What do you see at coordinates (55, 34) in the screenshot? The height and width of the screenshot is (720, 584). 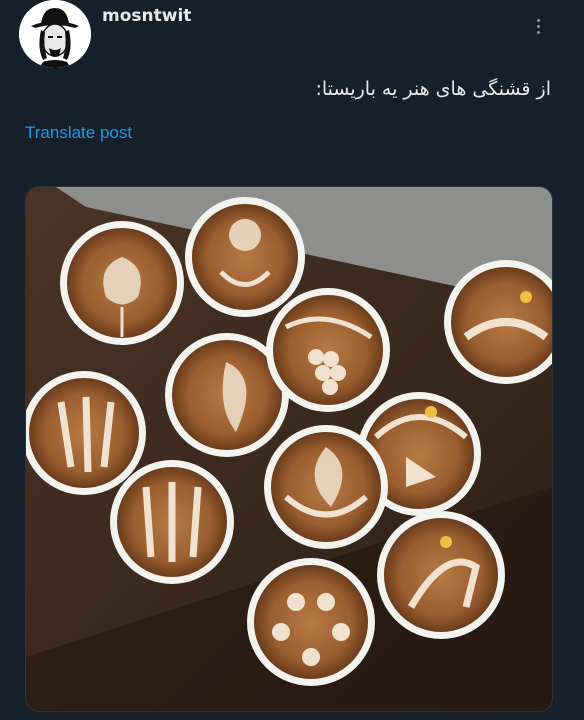 I see `avatar` at bounding box center [55, 34].